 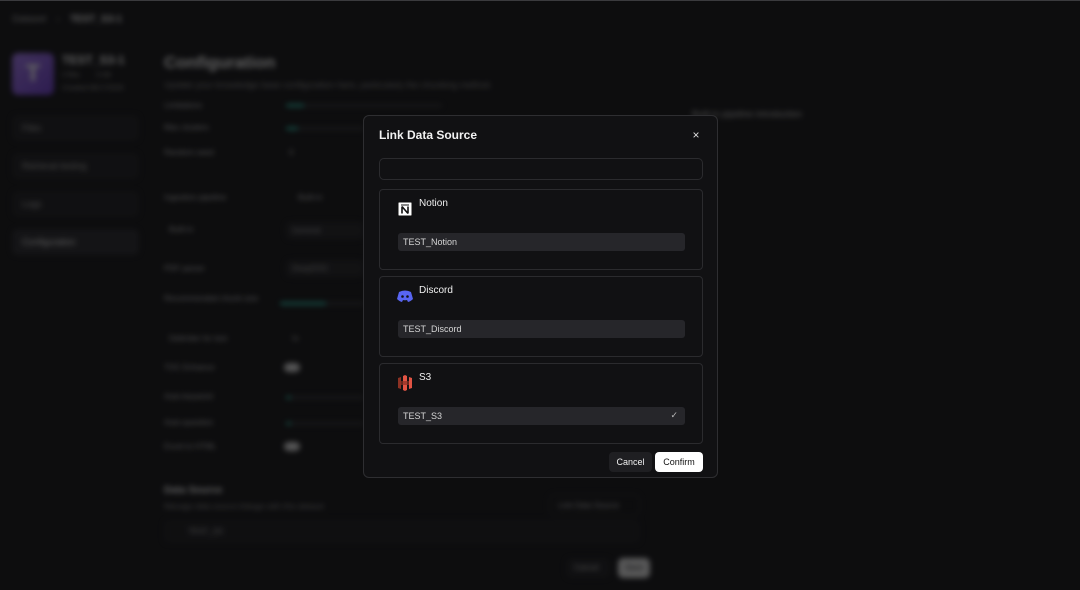 I want to click on source-card-s3: S3 TEST_S3 ✓, so click(x=541, y=403).